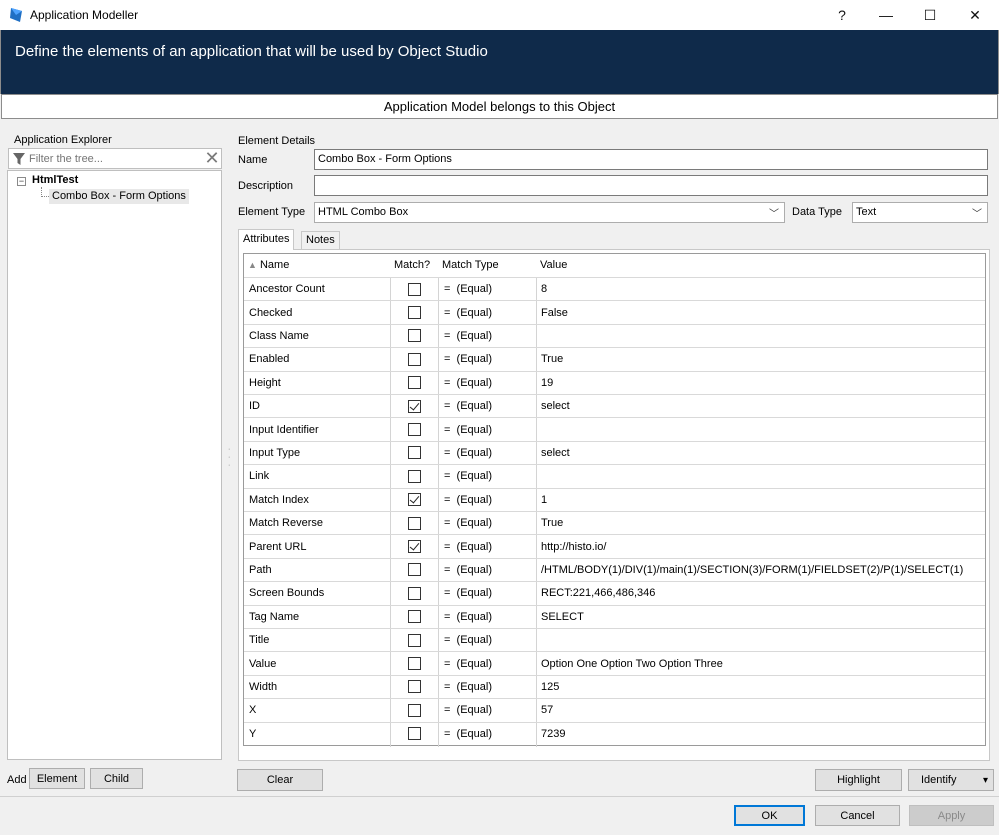 The height and width of the screenshot is (835, 999). I want to click on minimize-button: —, so click(886, 15).